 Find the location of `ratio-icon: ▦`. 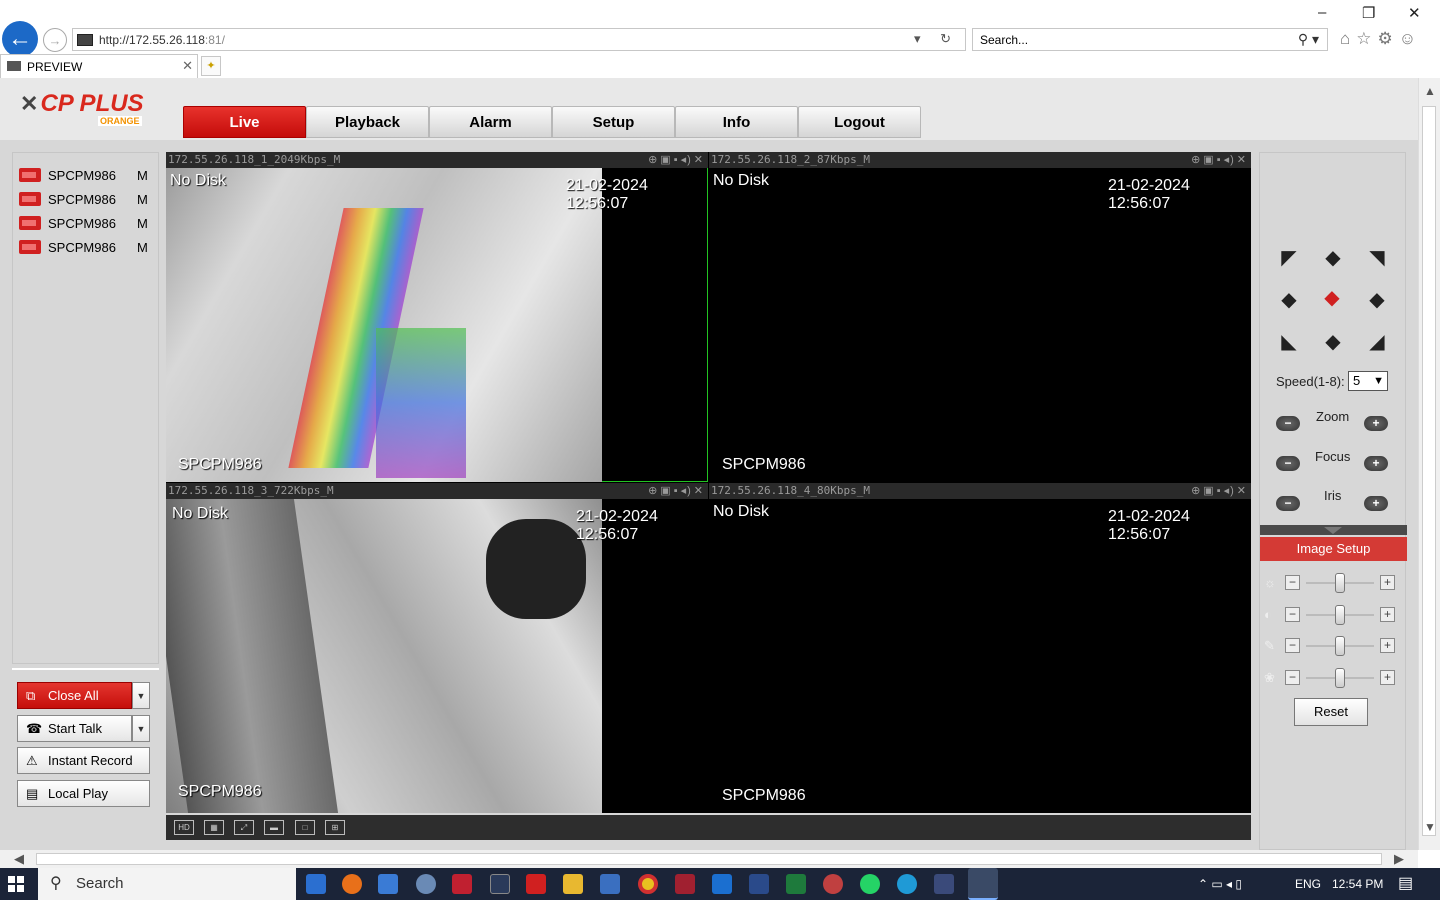

ratio-icon: ▦ is located at coordinates (214, 827).